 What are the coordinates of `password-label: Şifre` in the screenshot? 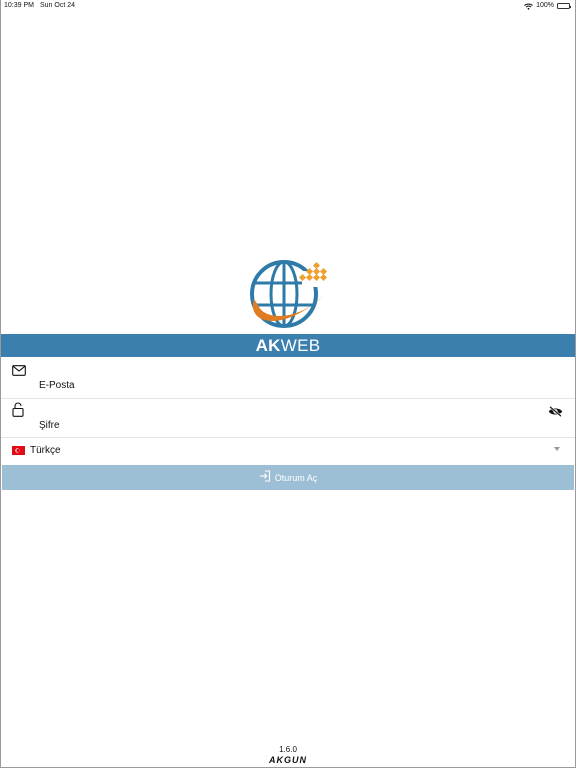 It's located at (49, 425).